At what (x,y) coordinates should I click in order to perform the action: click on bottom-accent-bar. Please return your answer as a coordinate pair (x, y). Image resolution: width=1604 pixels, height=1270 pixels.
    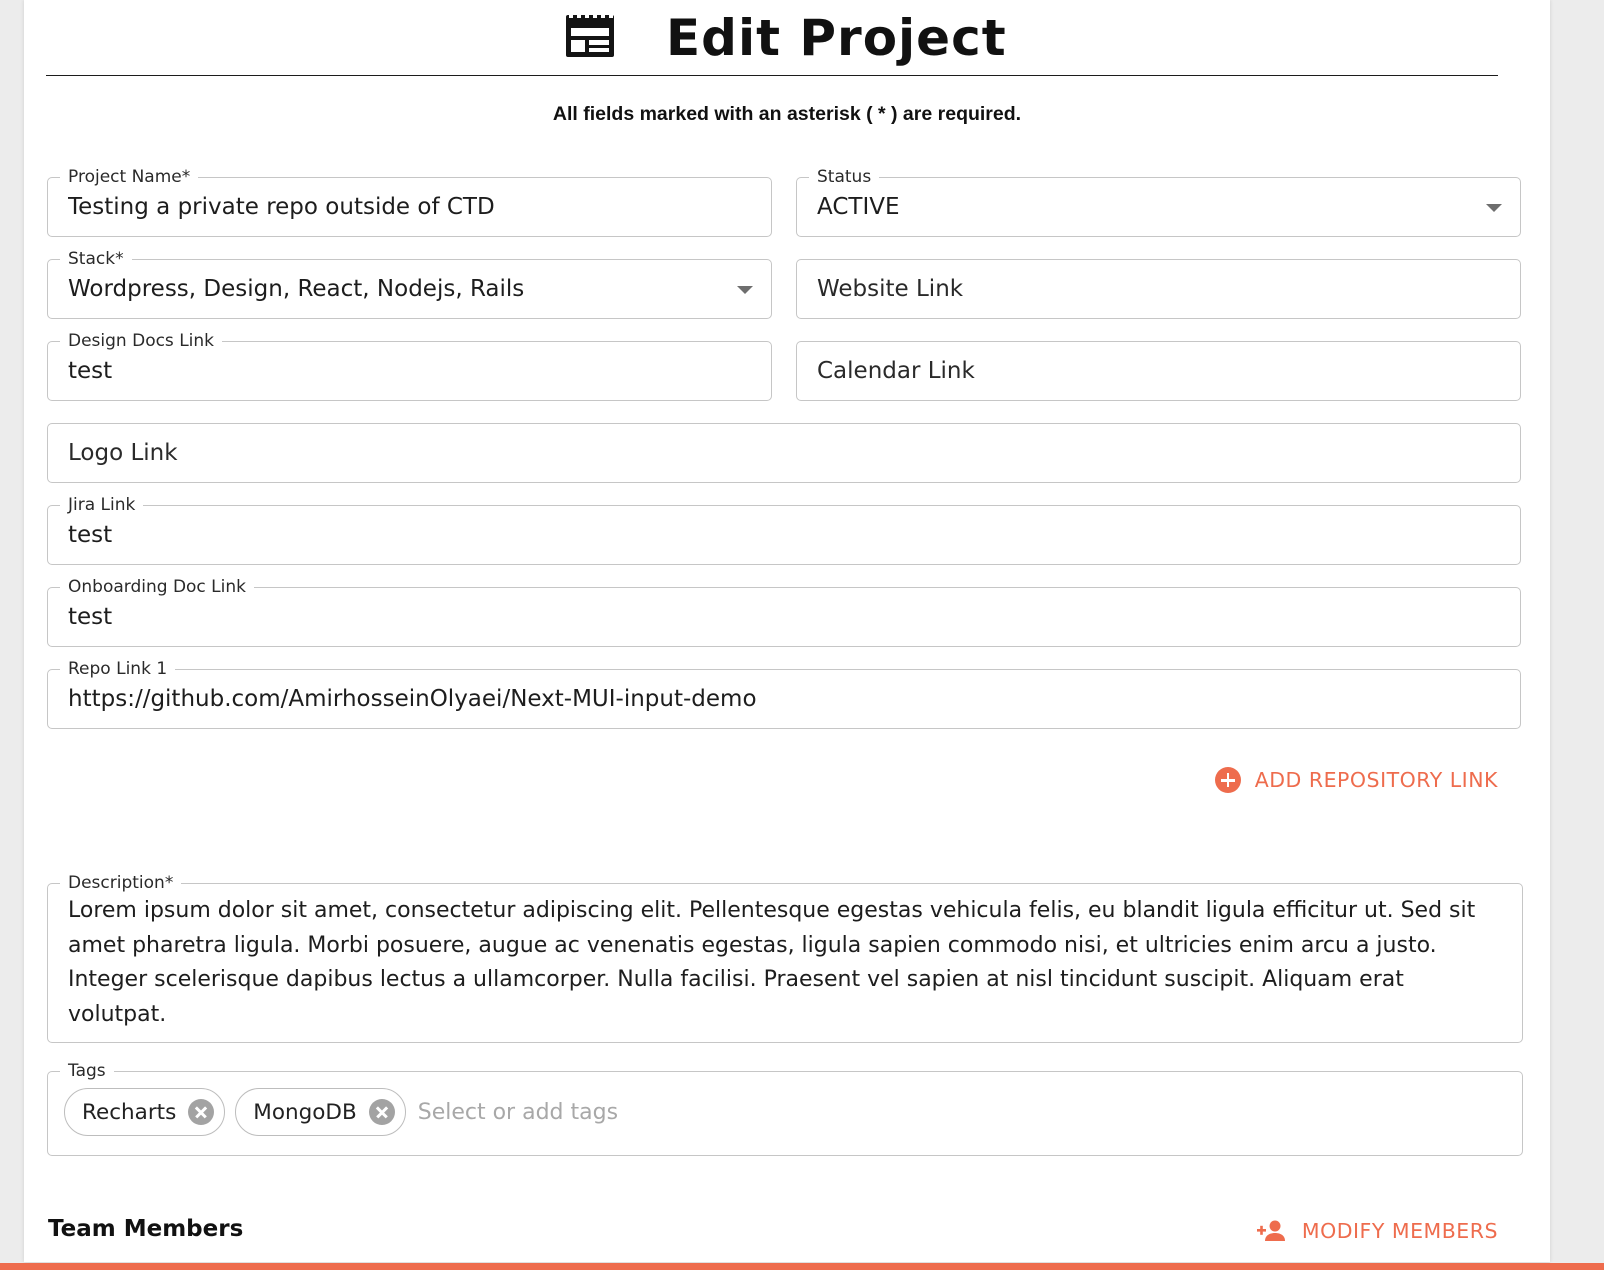
    Looking at the image, I should click on (802, 1266).